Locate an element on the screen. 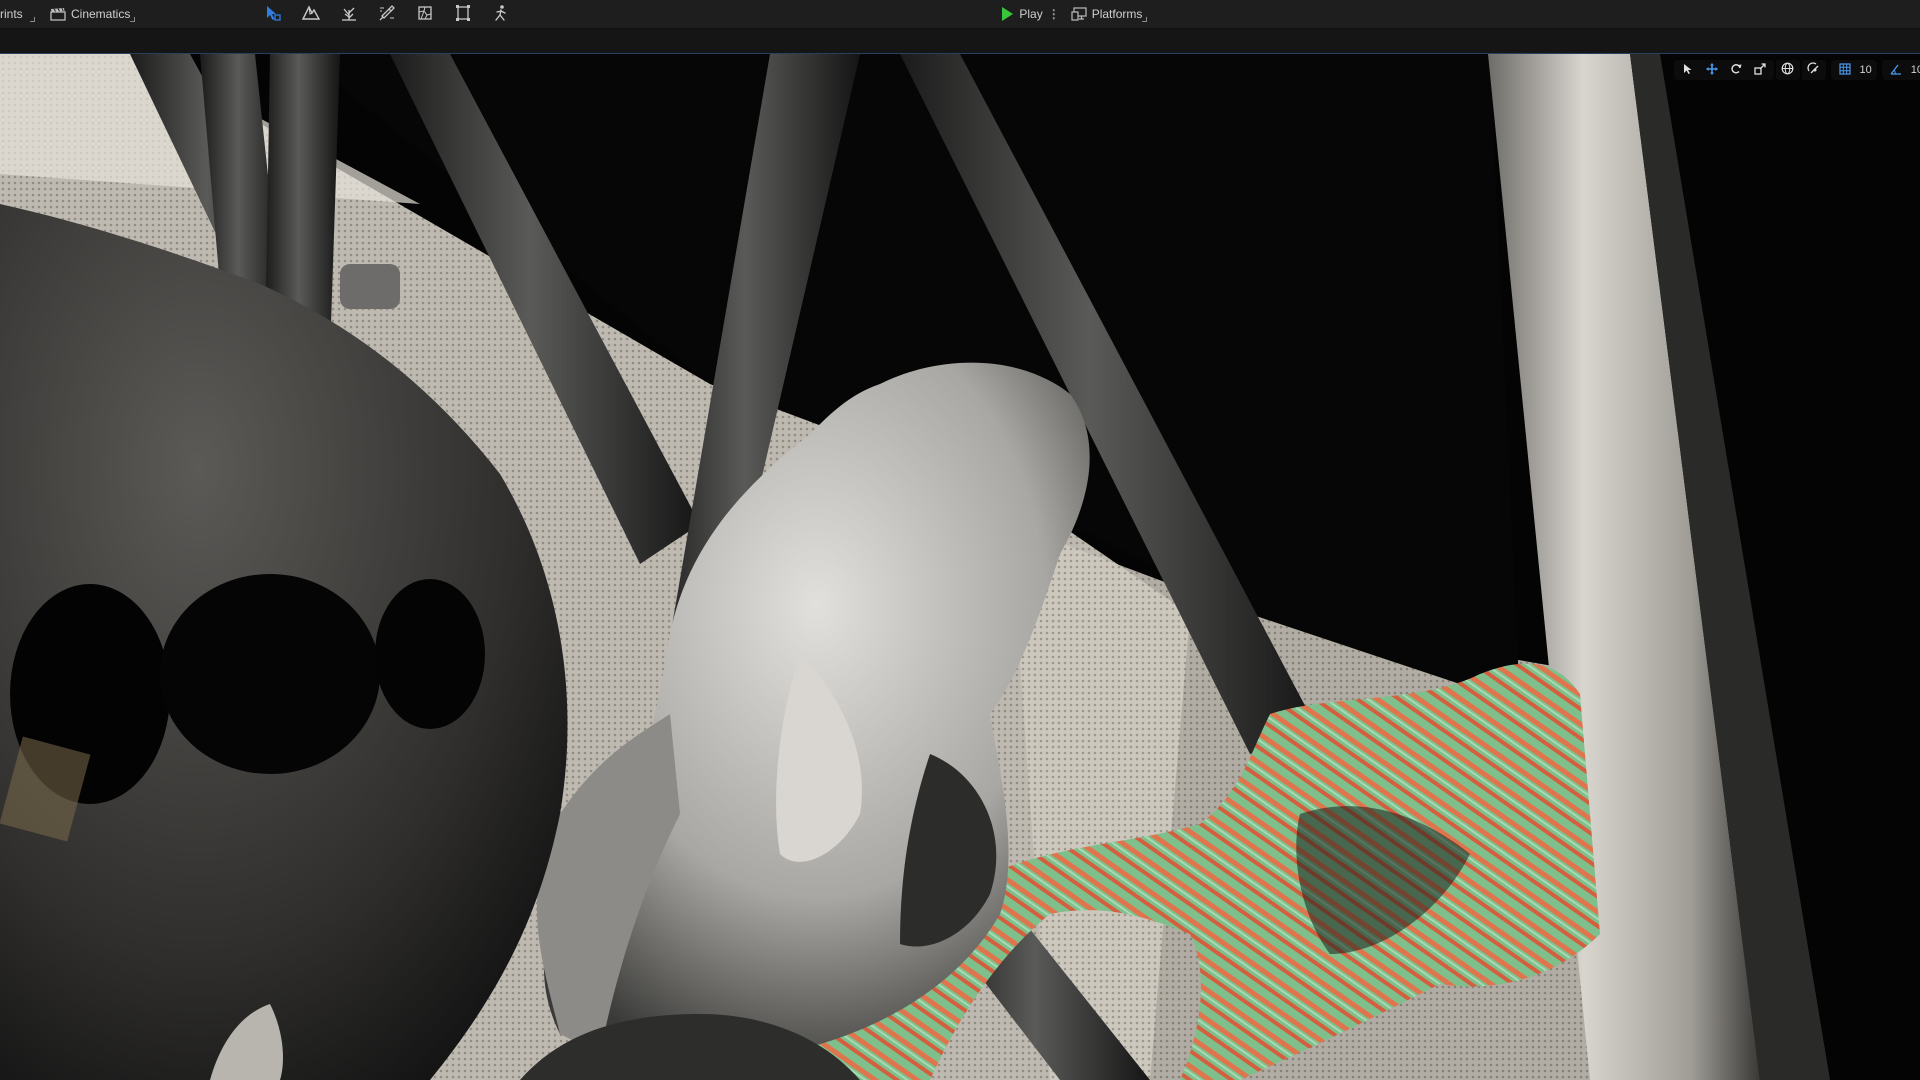 The height and width of the screenshot is (1080, 1920). platforms-menu: Platforms is located at coordinates (1107, 14).